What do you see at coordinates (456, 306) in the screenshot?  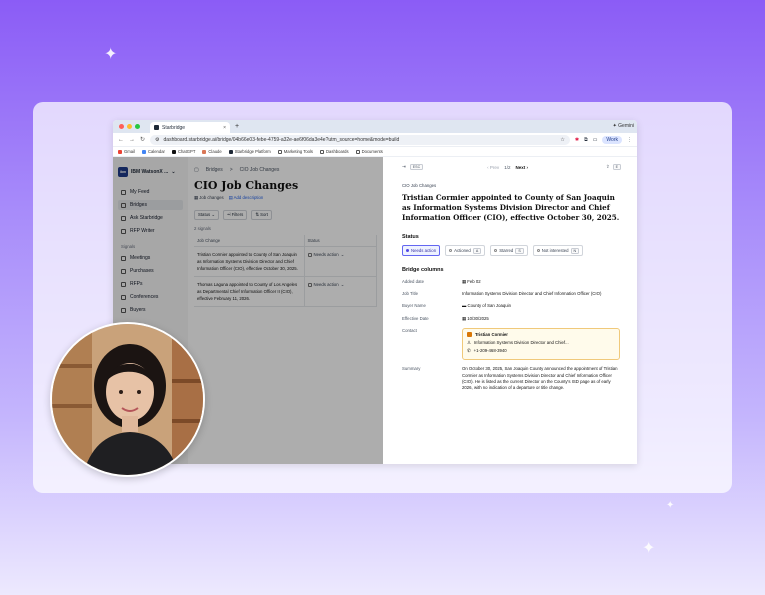 I see `field-buyer-name: Buyer Name ▬ County of San Joaquin` at bounding box center [456, 306].